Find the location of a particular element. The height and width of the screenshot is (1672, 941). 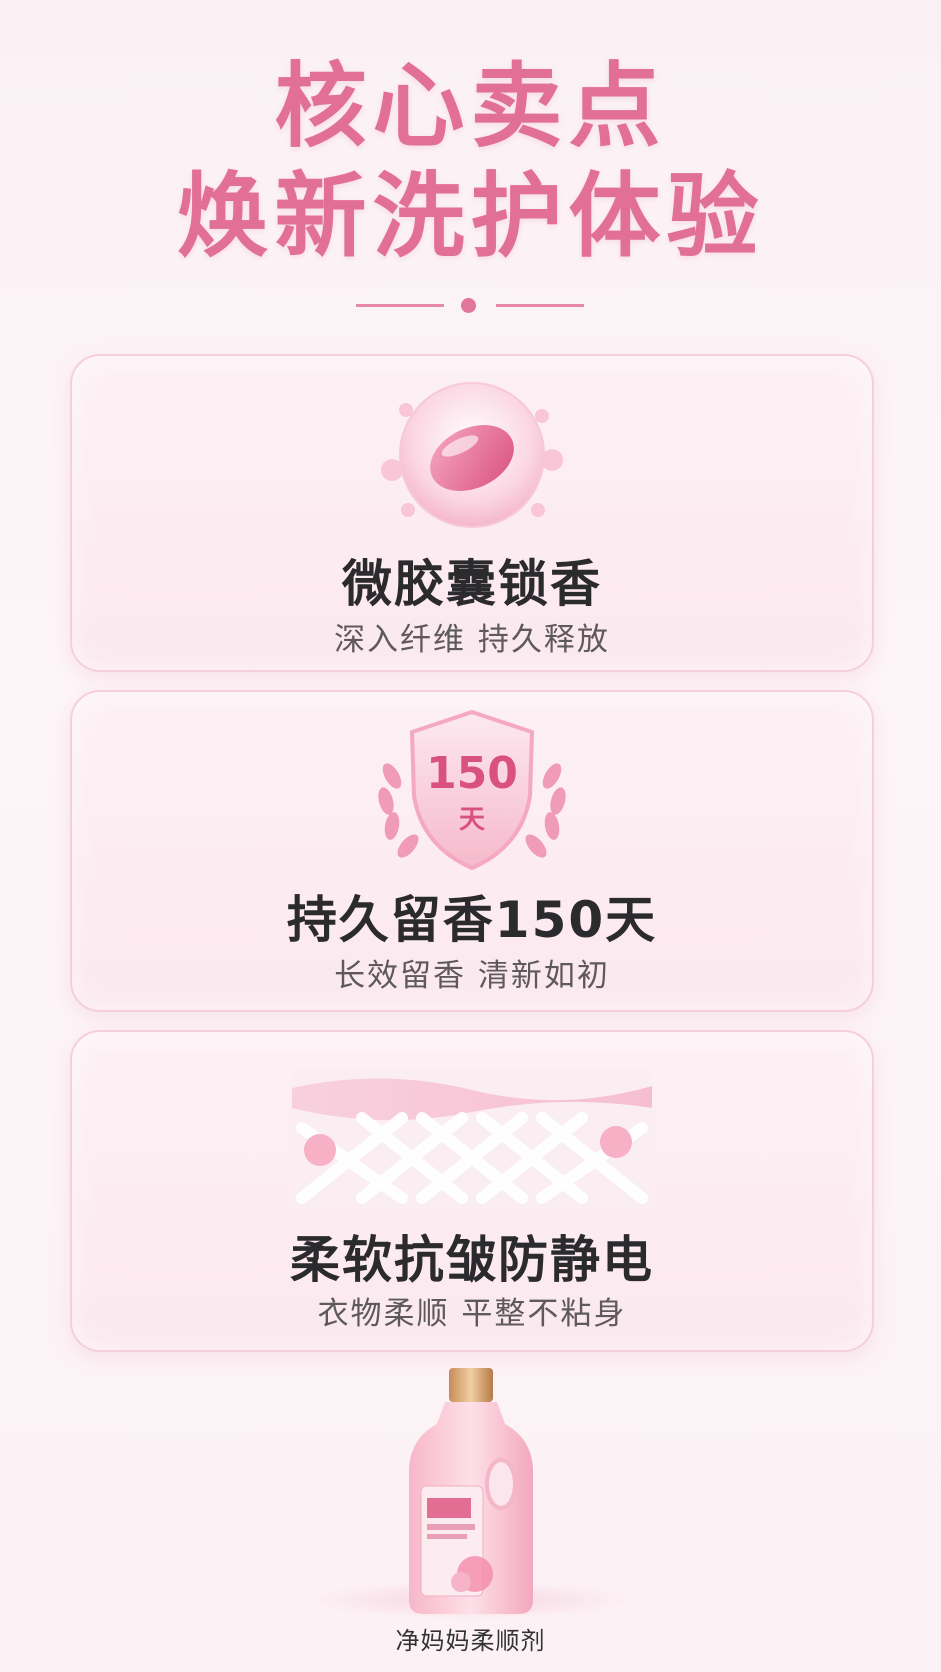

feature-title: 微胶囊锁香 is located at coordinates (472, 584).